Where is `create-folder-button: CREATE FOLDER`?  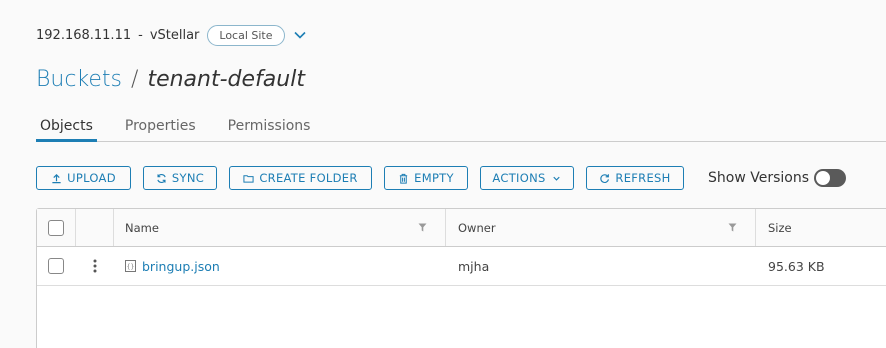
create-folder-button: CREATE FOLDER is located at coordinates (300, 178).